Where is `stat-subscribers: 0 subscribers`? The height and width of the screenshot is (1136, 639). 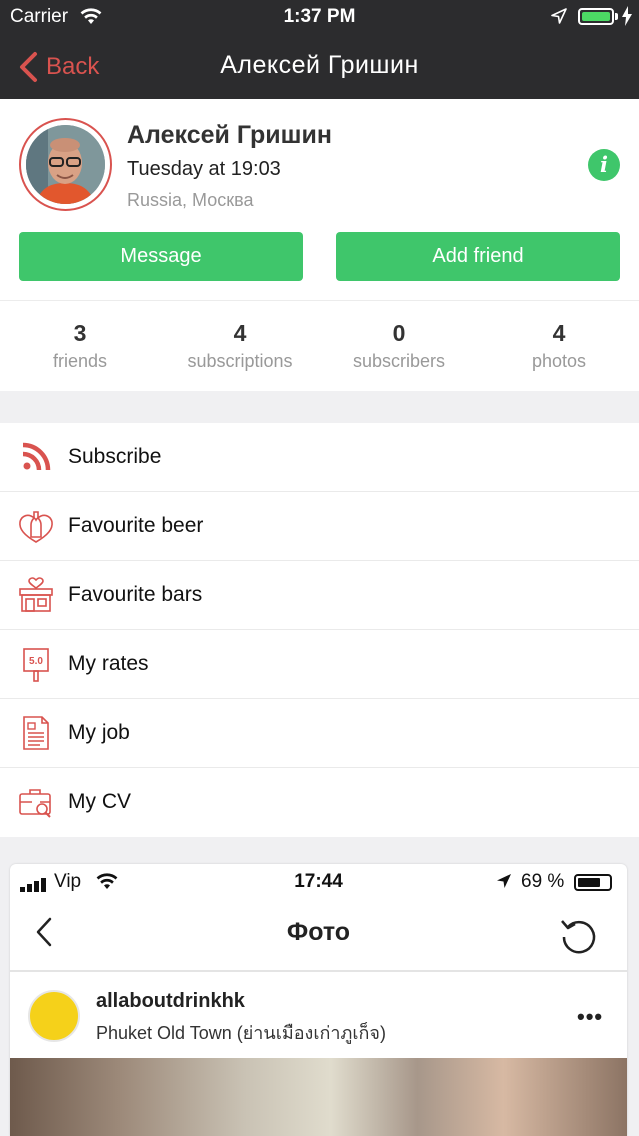
stat-subscribers: 0 subscribers is located at coordinates (399, 346).